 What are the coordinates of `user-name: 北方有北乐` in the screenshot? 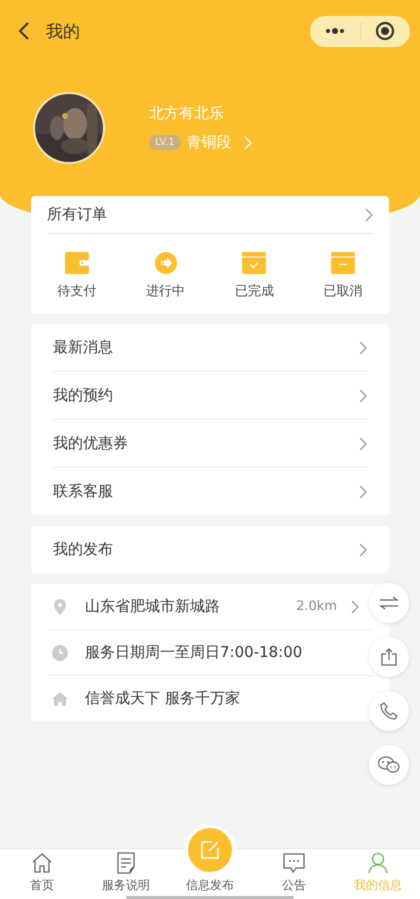 It's located at (187, 113).